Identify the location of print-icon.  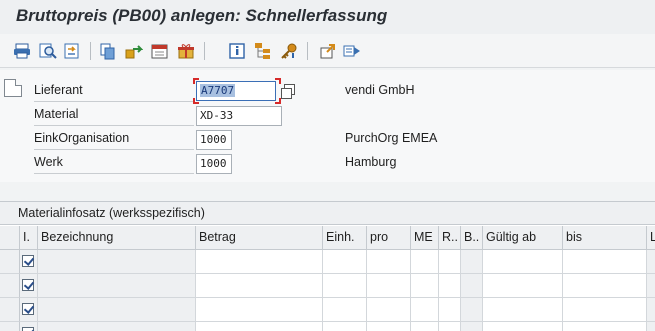
(22, 51).